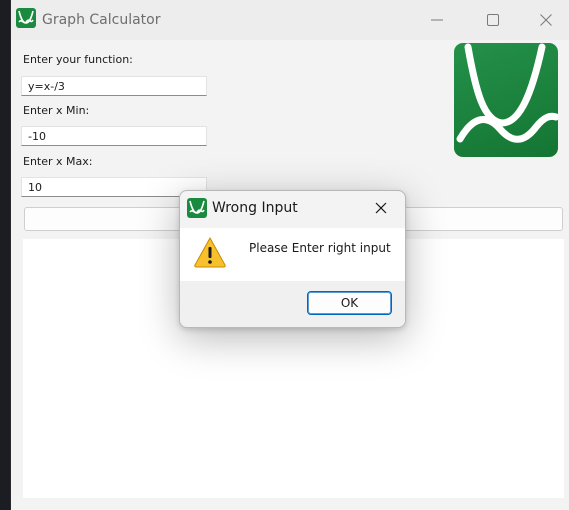  I want to click on warning-icon, so click(210, 252).